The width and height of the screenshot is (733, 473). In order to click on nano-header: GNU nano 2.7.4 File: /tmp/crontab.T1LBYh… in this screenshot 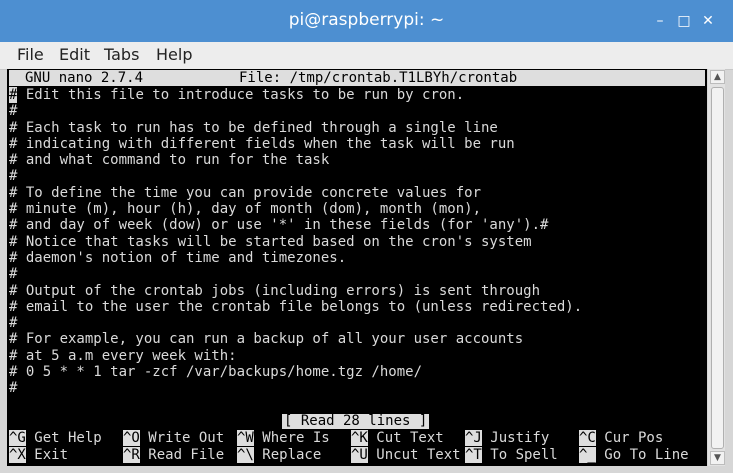, I will do `click(357, 78)`.